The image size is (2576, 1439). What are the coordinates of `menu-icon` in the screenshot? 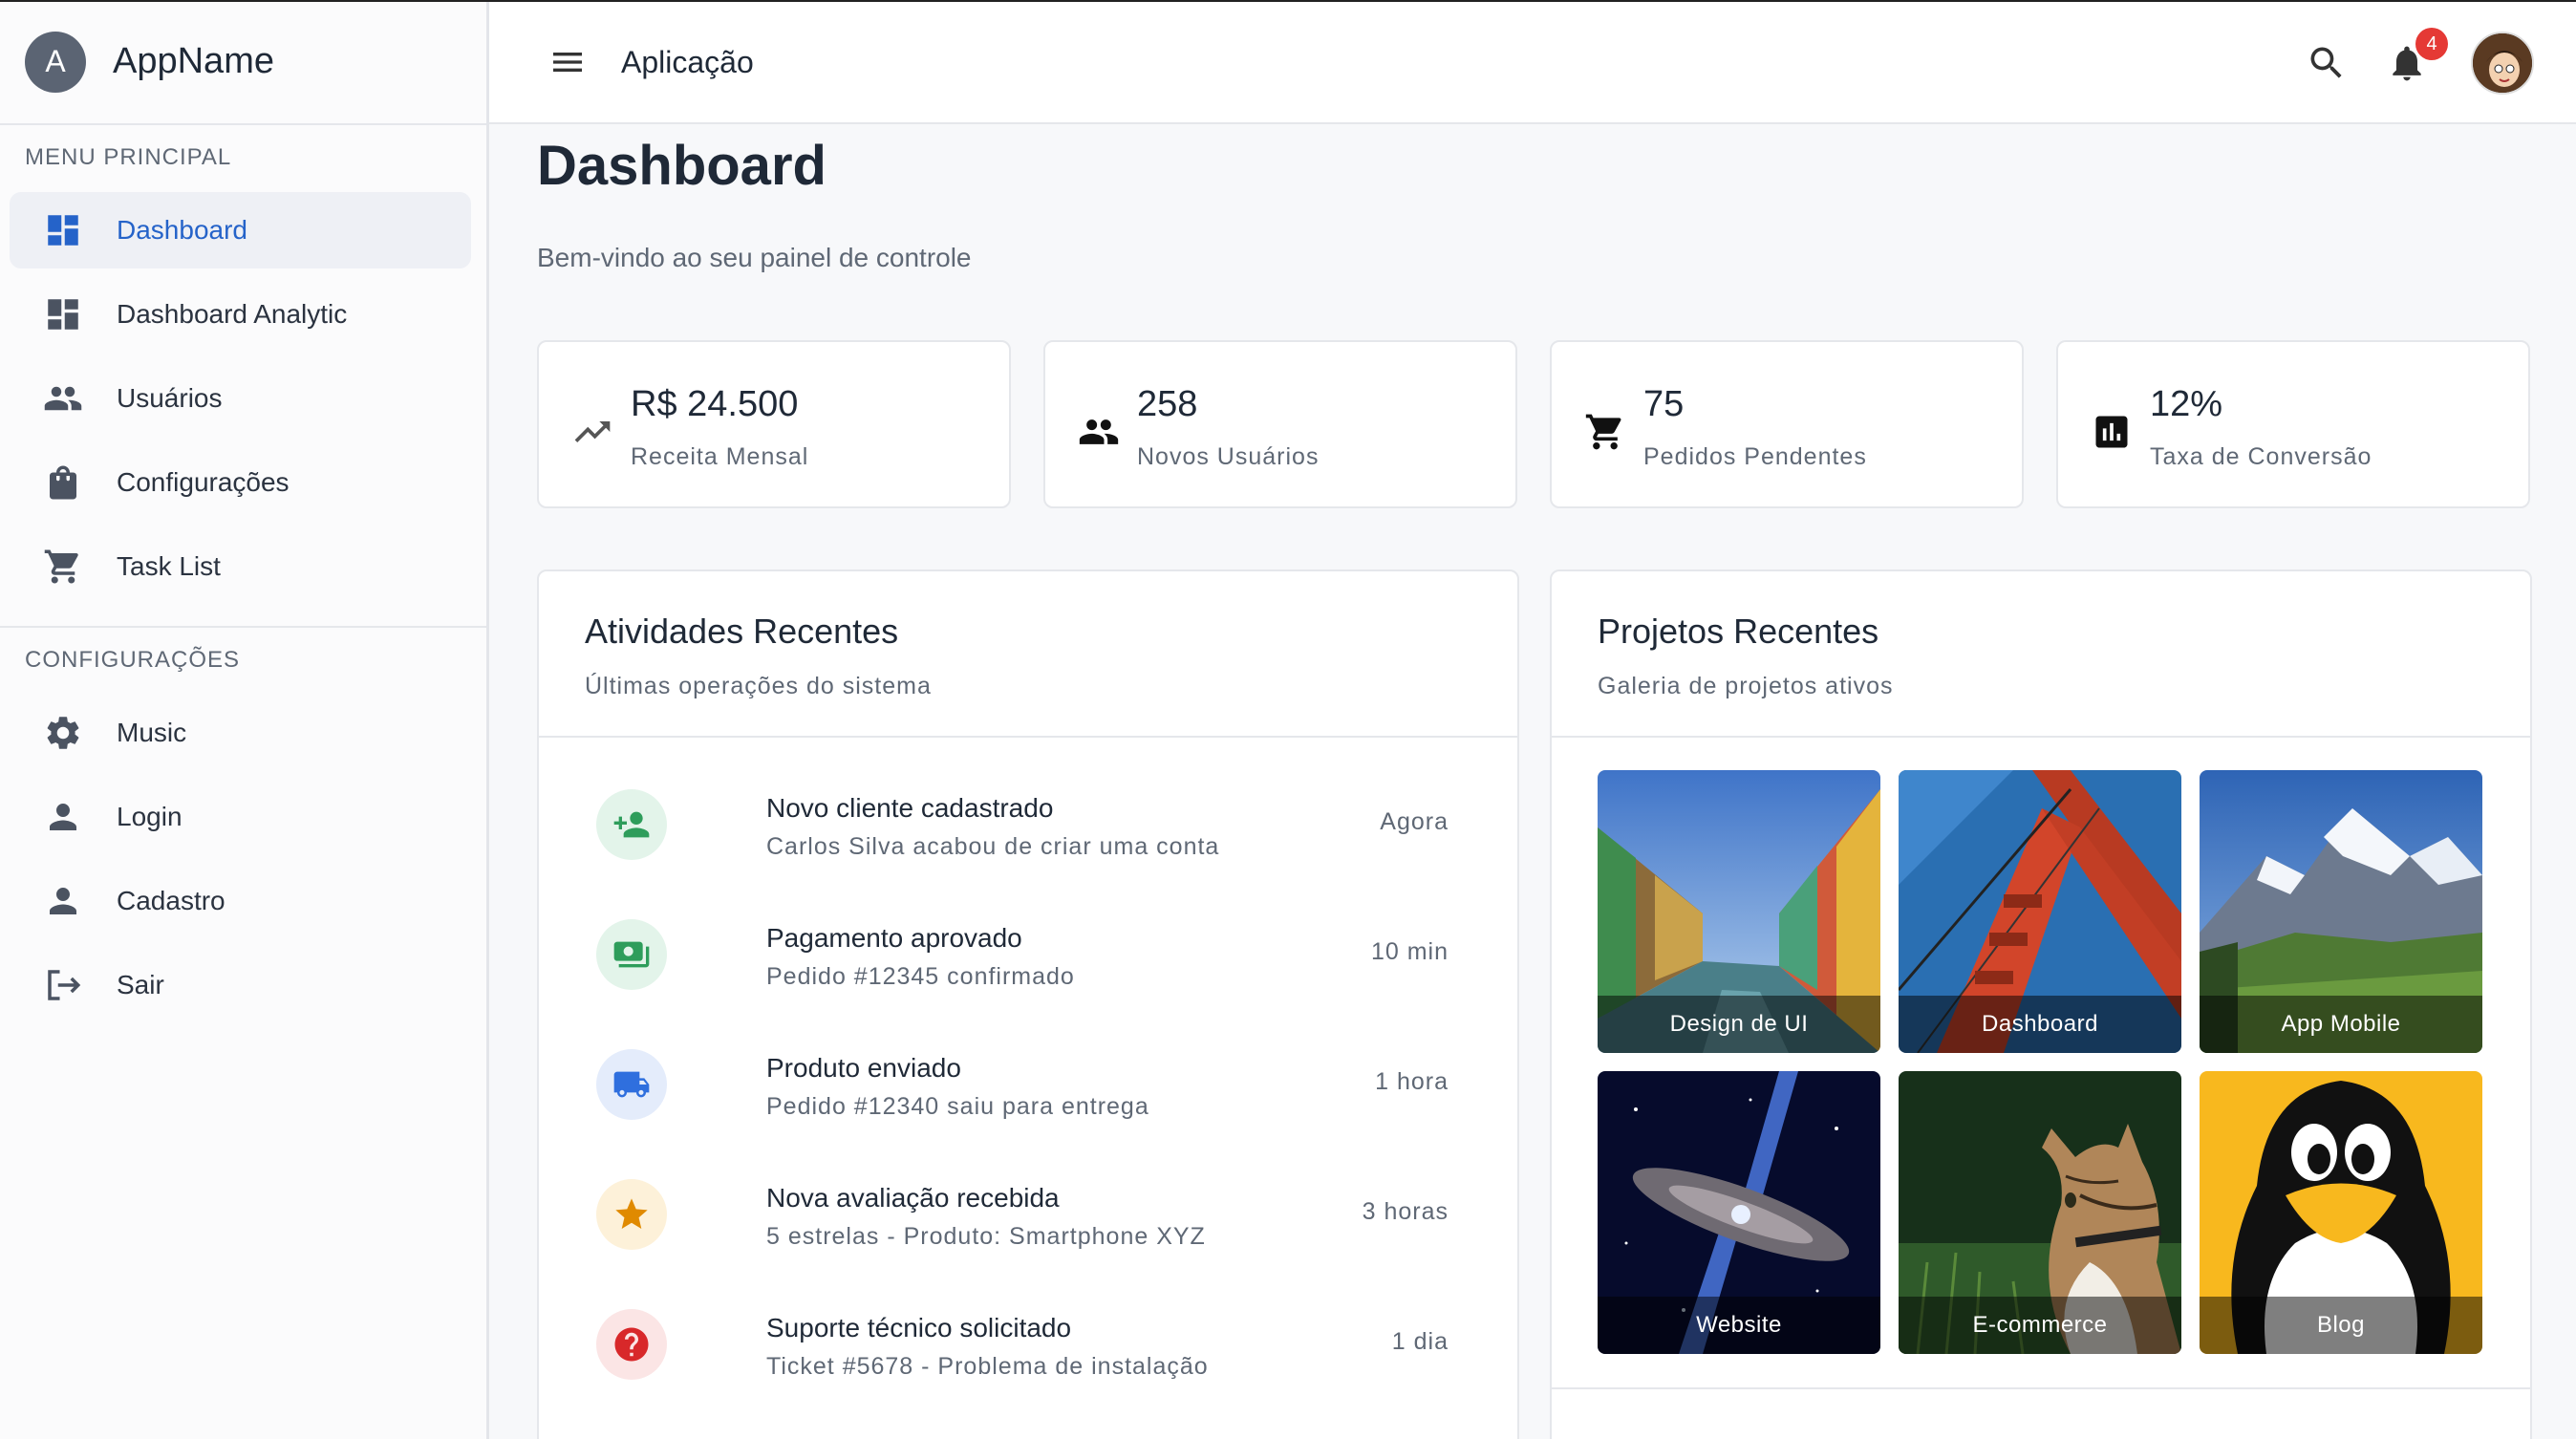 It's located at (568, 62).